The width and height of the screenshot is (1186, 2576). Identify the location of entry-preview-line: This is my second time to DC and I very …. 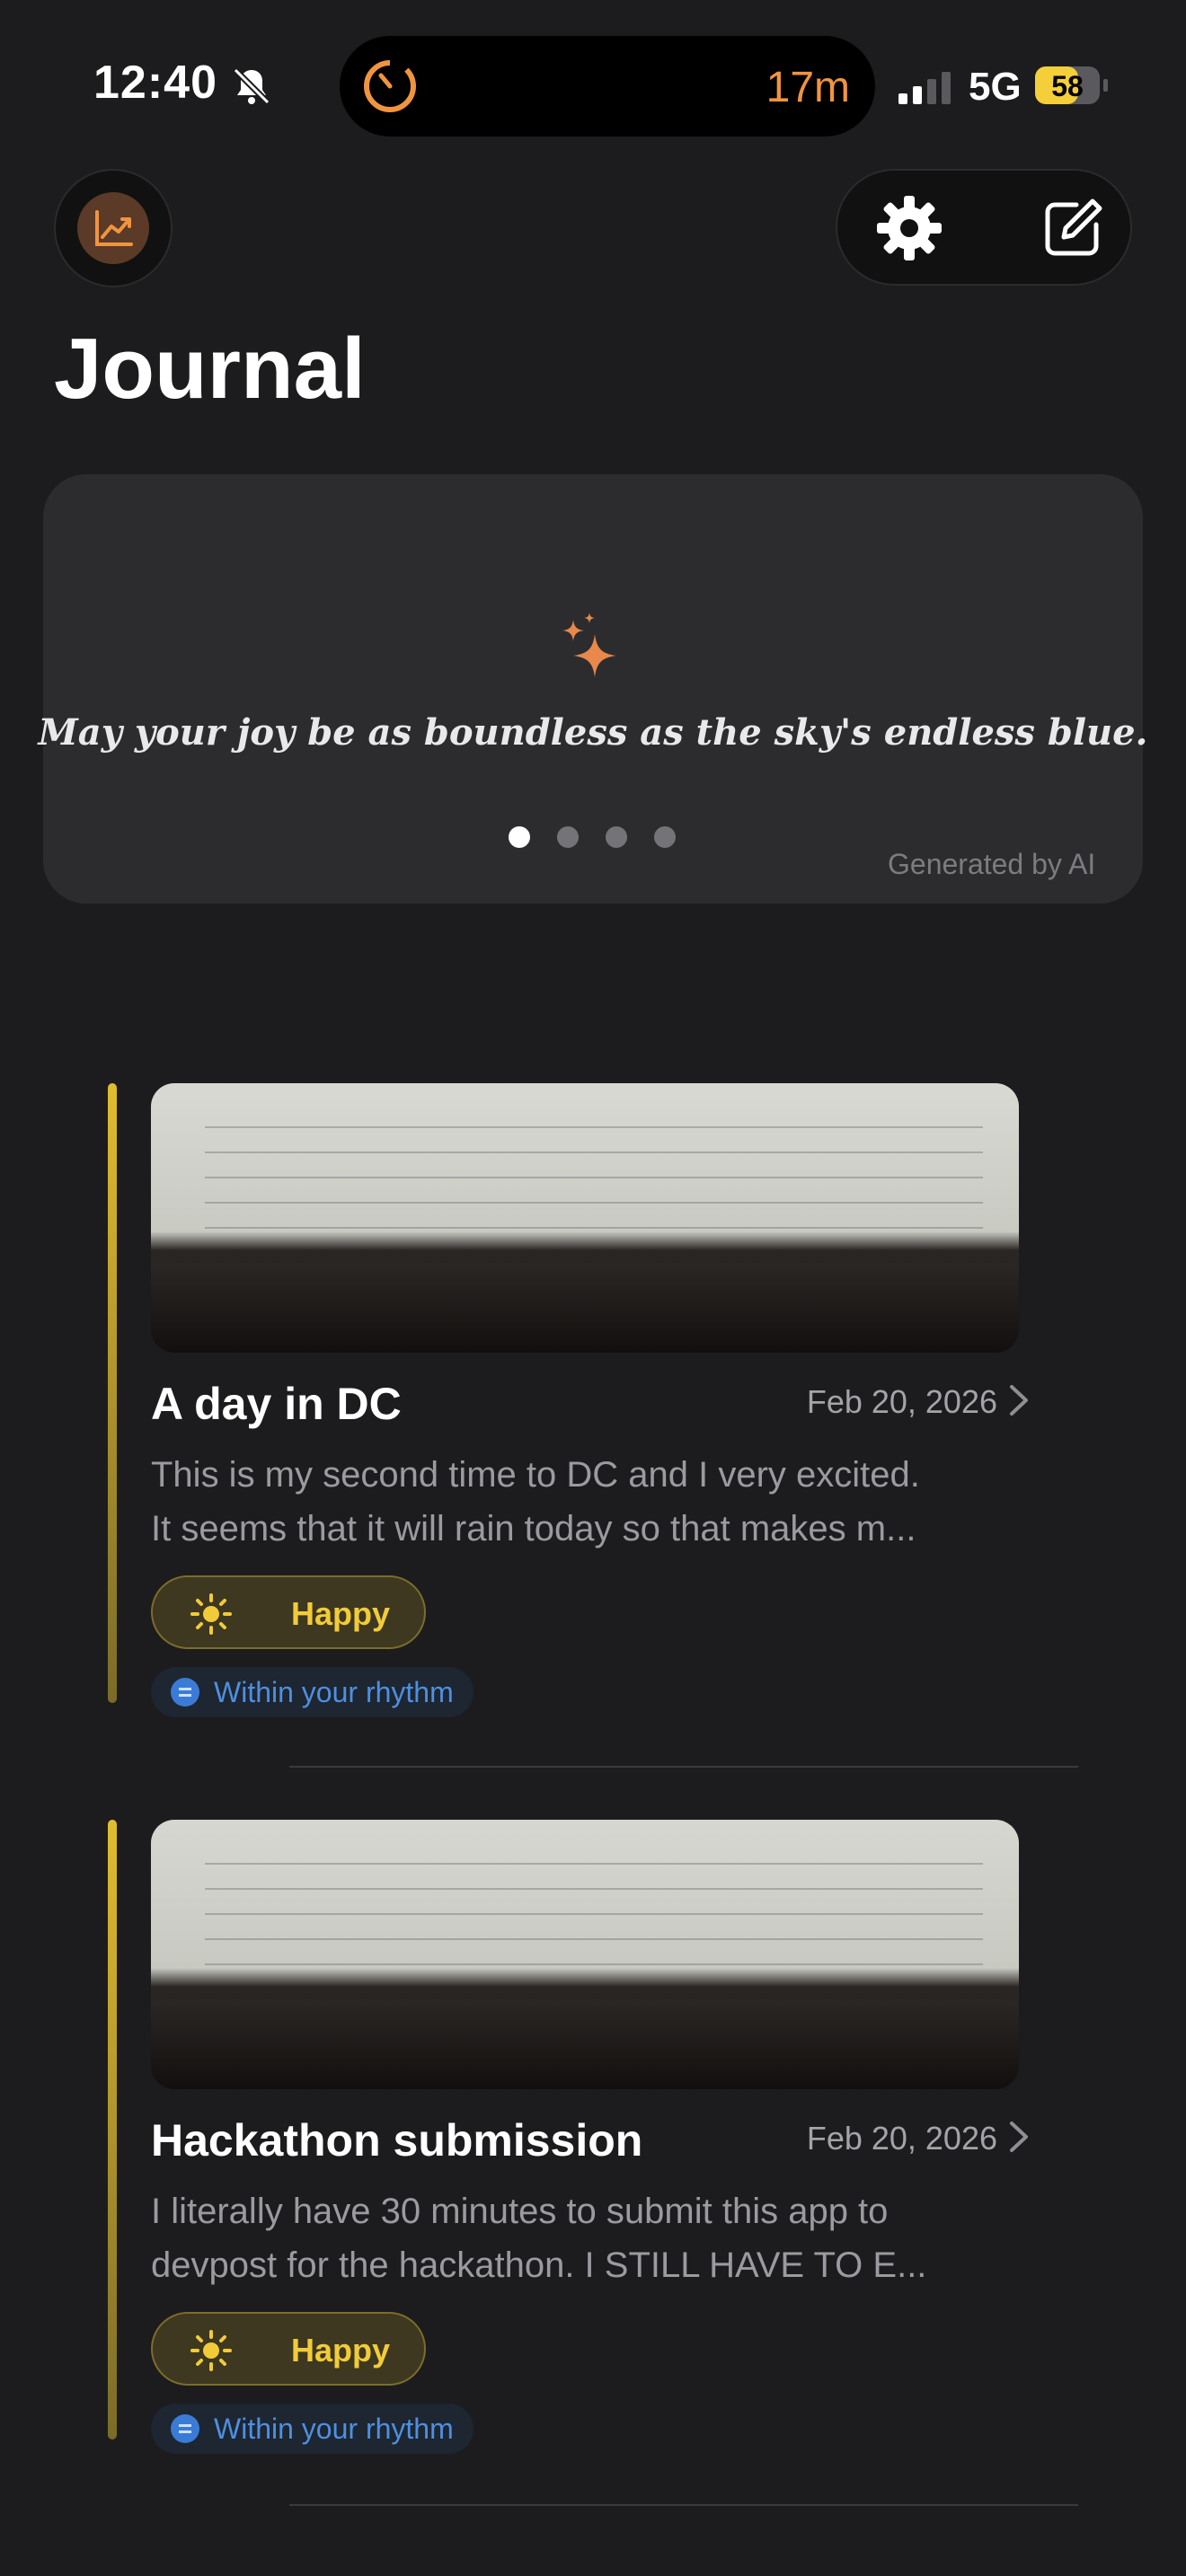
(535, 1475).